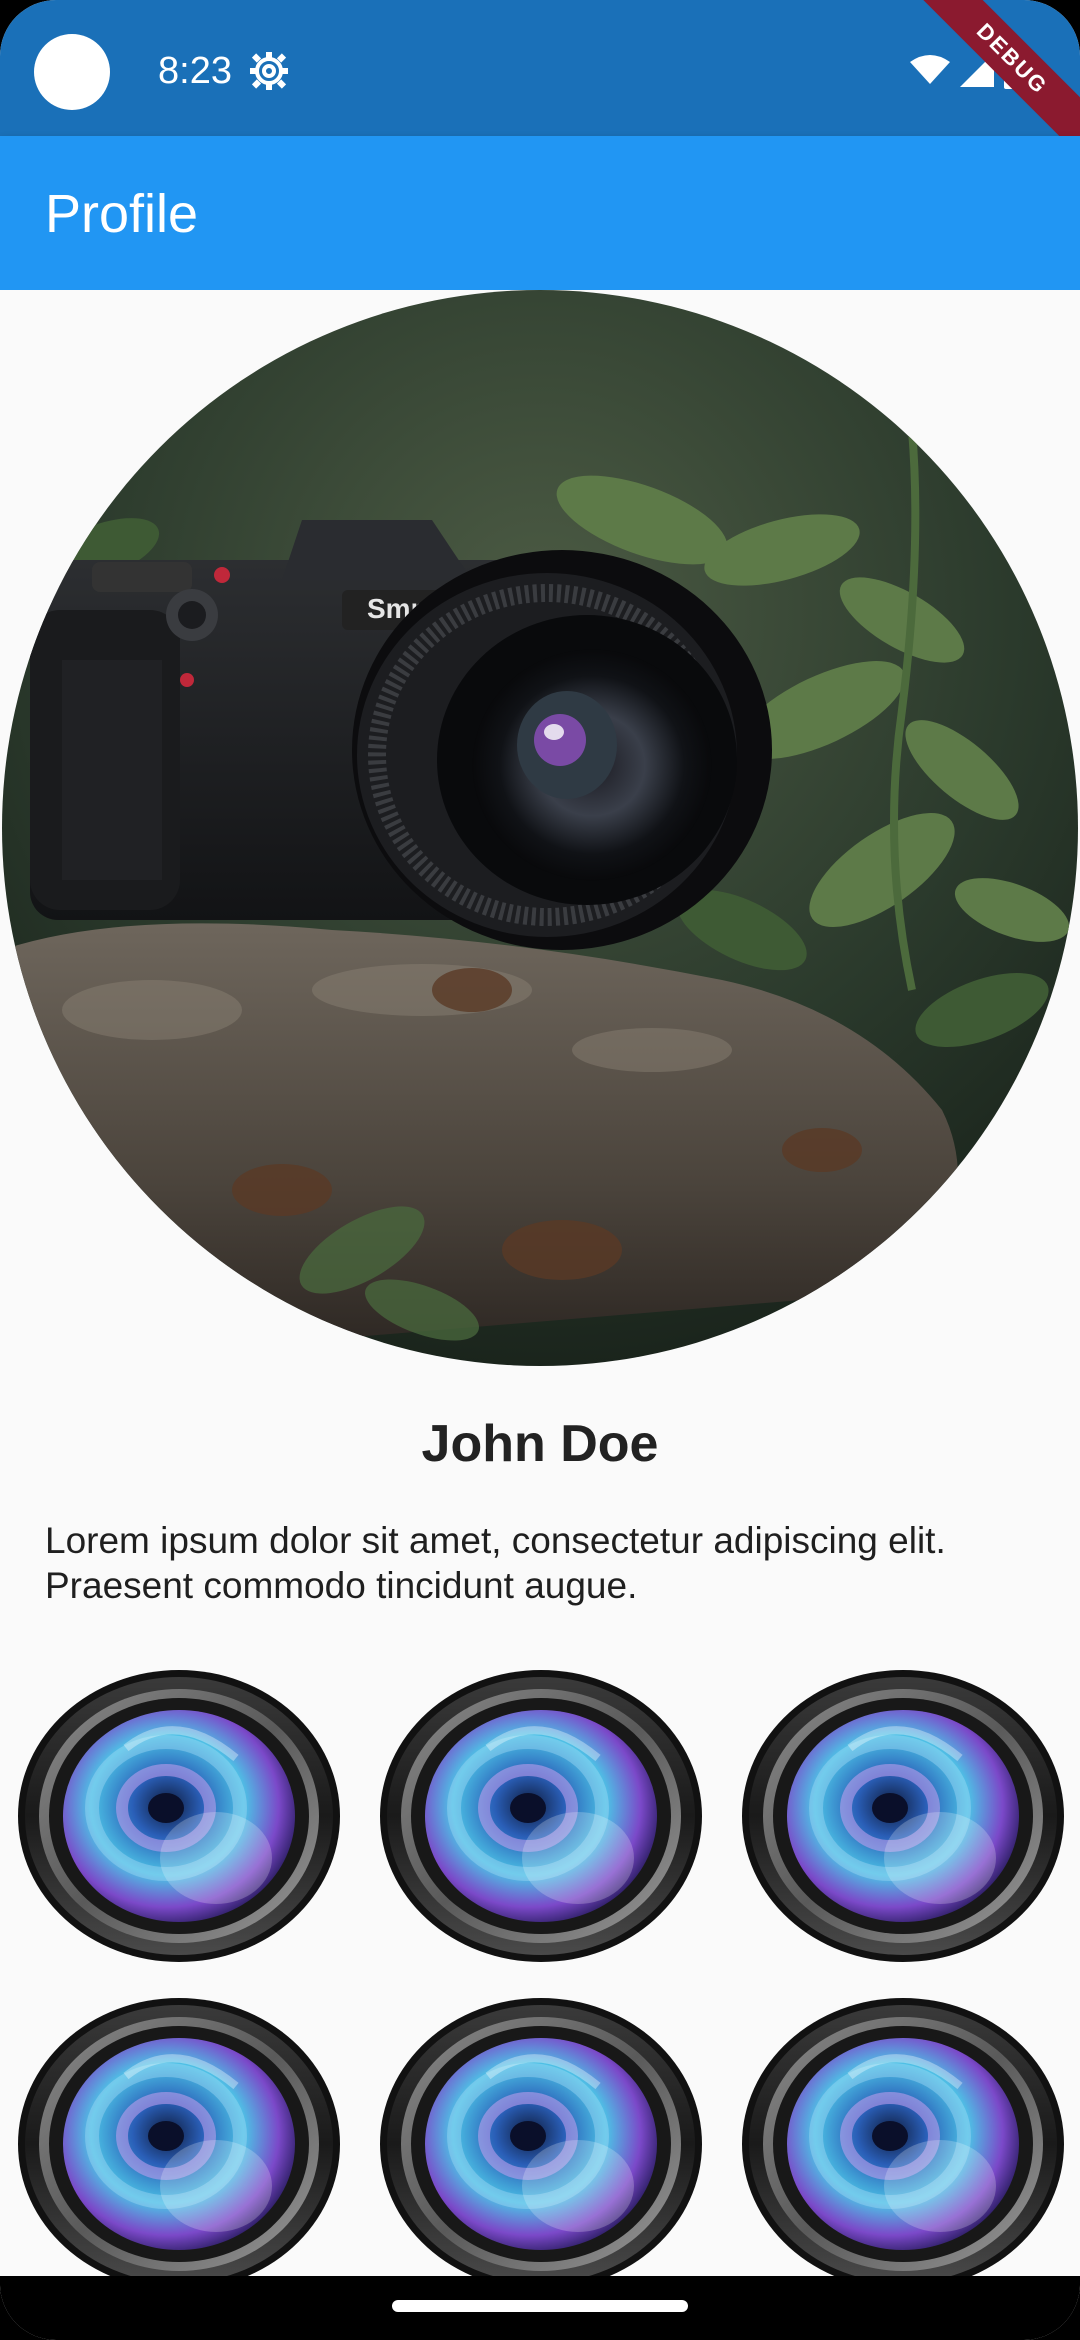 The height and width of the screenshot is (2340, 1080). What do you see at coordinates (195, 71) in the screenshot?
I see `status-time: 8:23` at bounding box center [195, 71].